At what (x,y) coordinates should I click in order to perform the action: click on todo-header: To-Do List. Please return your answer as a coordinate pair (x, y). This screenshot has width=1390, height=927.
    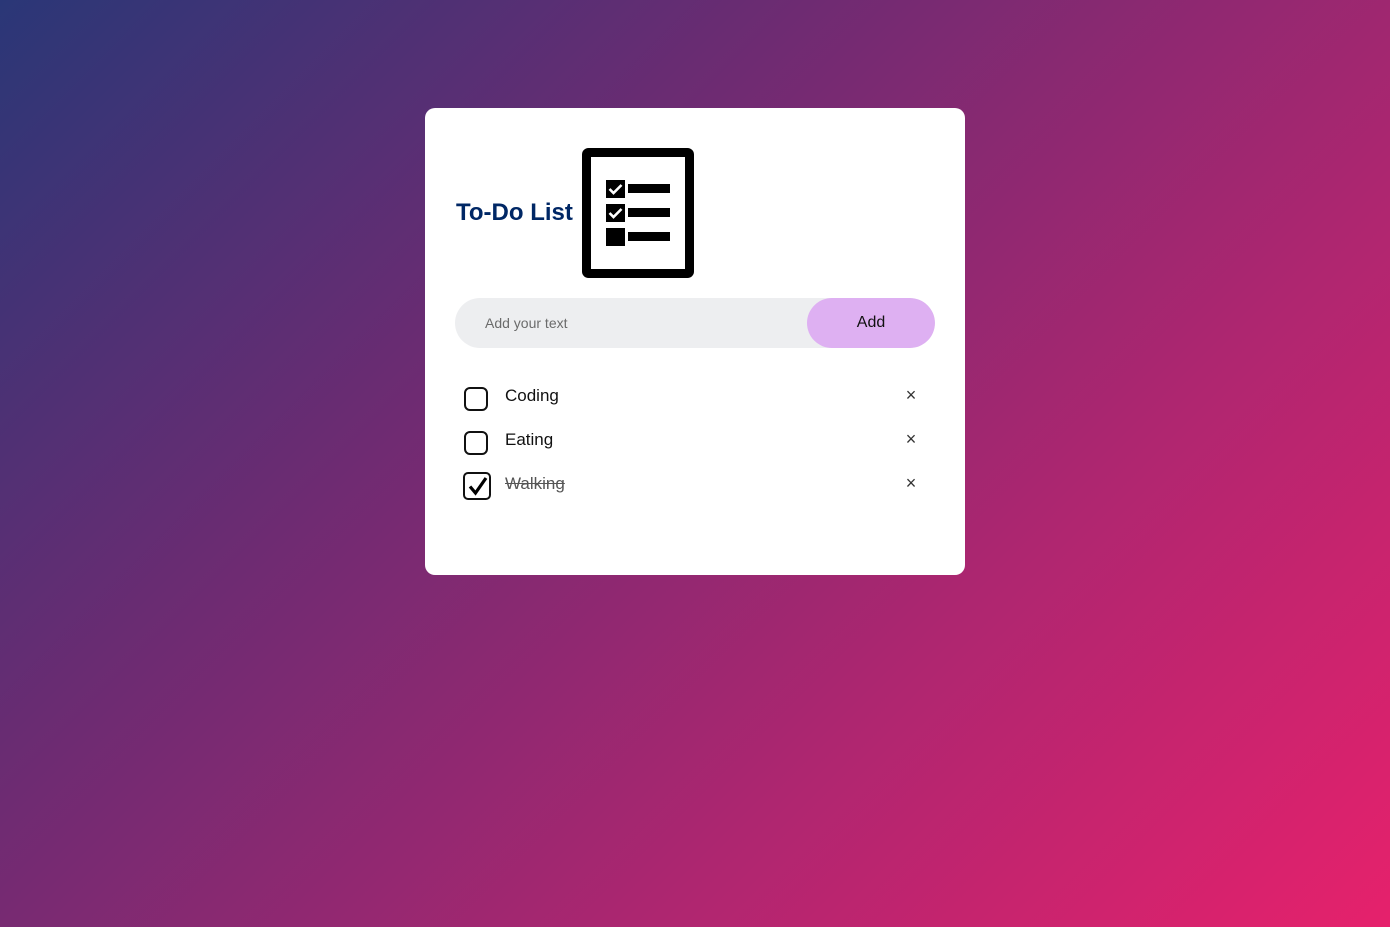
    Looking at the image, I should click on (575, 213).